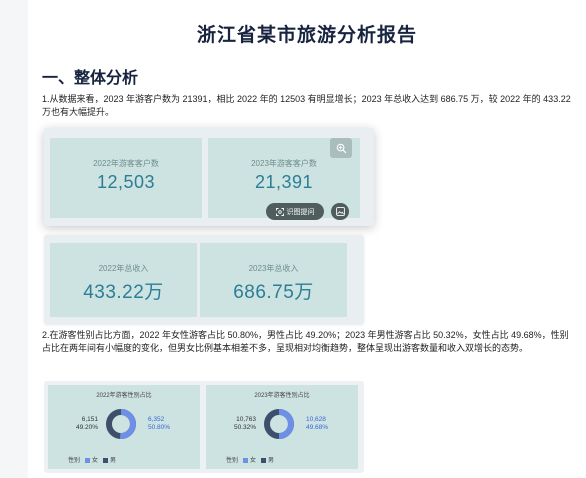  What do you see at coordinates (244, 427) in the screenshot?
I see `male-pct: 50.32%` at bounding box center [244, 427].